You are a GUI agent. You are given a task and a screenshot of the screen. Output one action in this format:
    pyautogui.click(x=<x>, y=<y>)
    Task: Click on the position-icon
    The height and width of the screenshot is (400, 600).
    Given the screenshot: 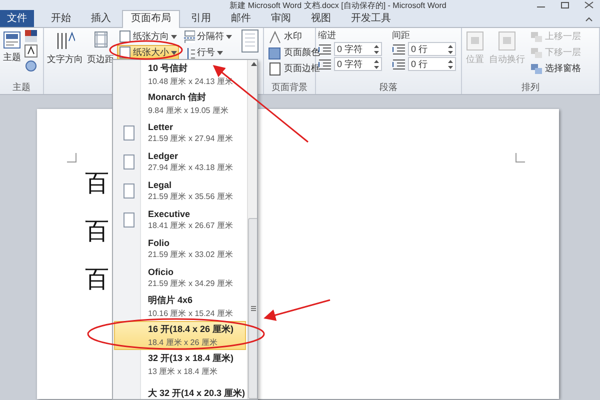 What is the action you would take?
    pyautogui.click(x=475, y=41)
    